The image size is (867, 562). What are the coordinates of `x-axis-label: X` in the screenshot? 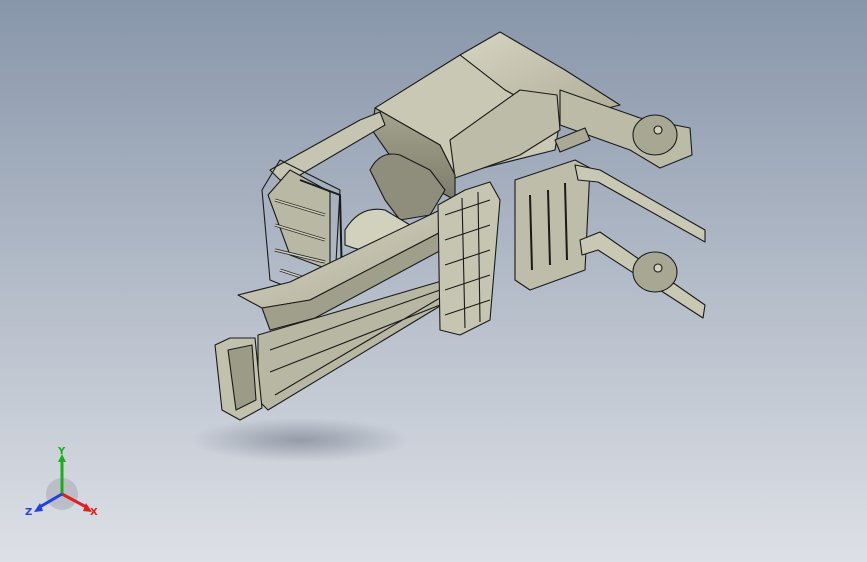 It's located at (94, 512).